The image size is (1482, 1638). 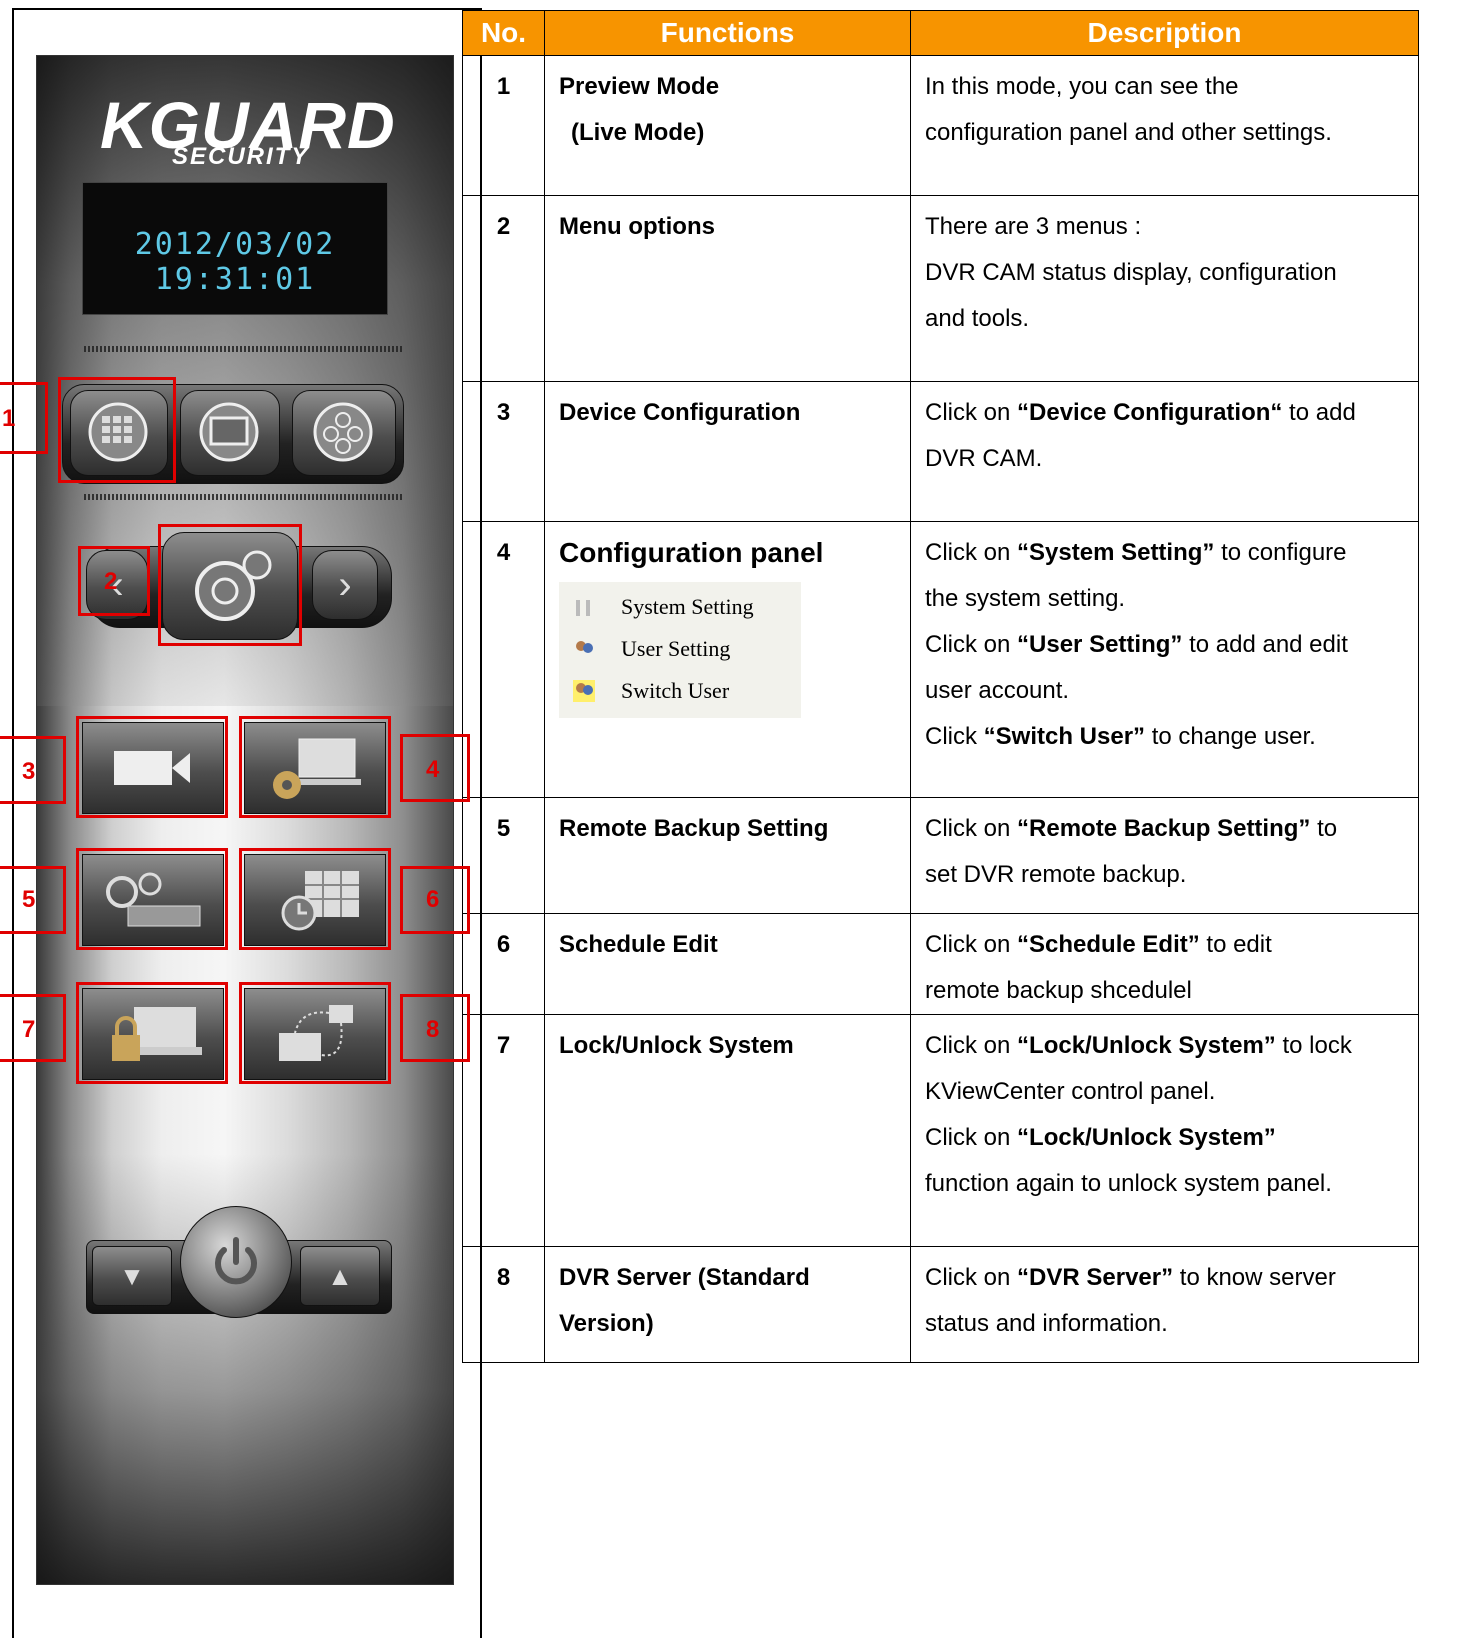 What do you see at coordinates (977, 318) in the screenshot?
I see `description-line: and tools.` at bounding box center [977, 318].